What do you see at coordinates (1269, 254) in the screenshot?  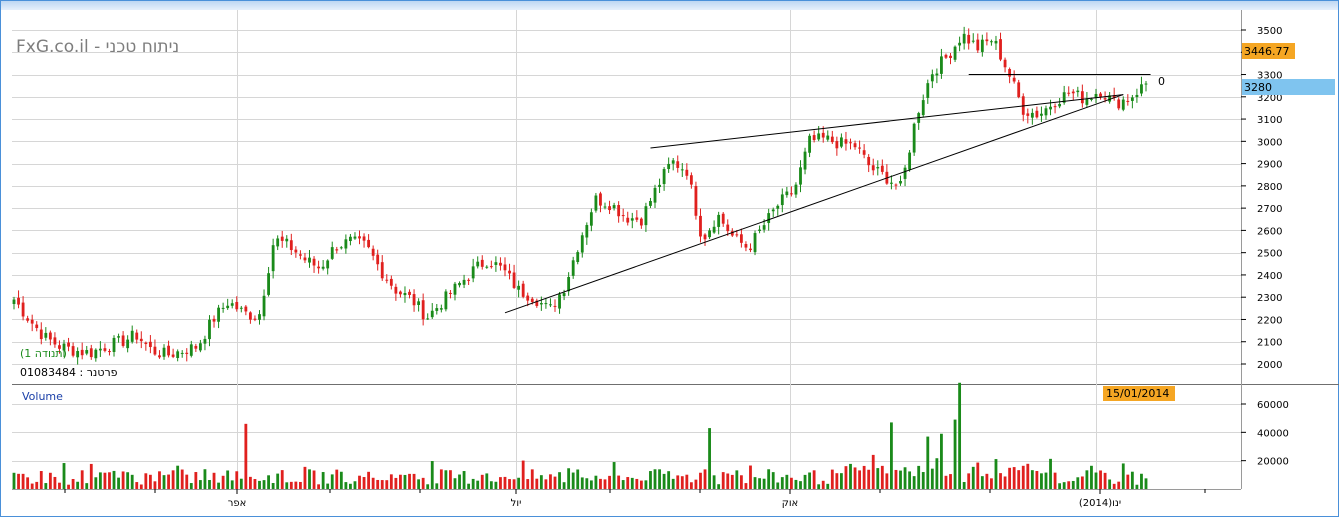 I see `y-tick-label: 2500` at bounding box center [1269, 254].